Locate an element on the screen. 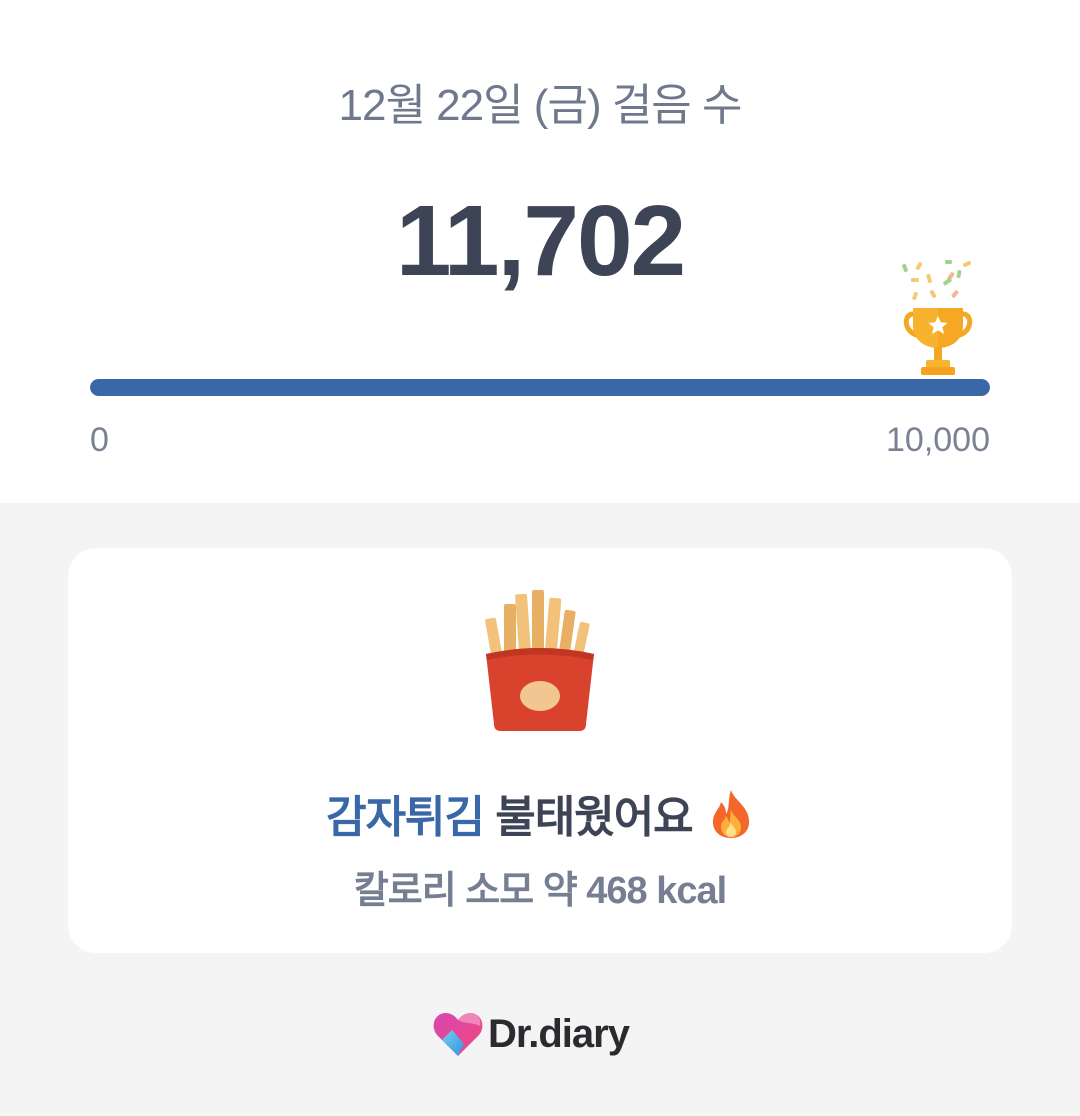 This screenshot has height=1116, width=1080. brand-footer: Dr.diary is located at coordinates (547, 1034).